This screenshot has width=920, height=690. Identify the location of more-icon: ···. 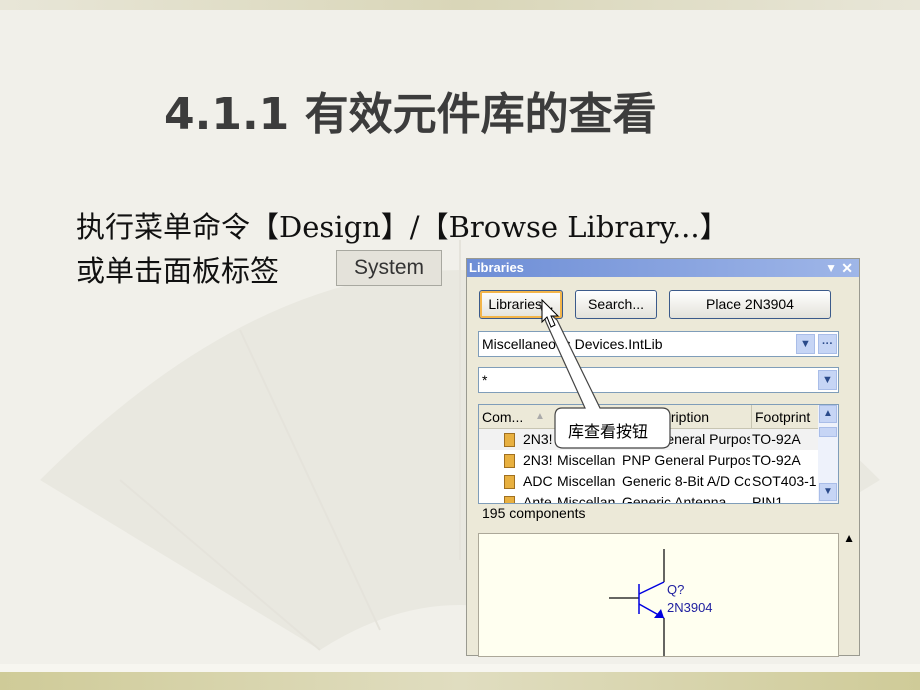
(827, 344).